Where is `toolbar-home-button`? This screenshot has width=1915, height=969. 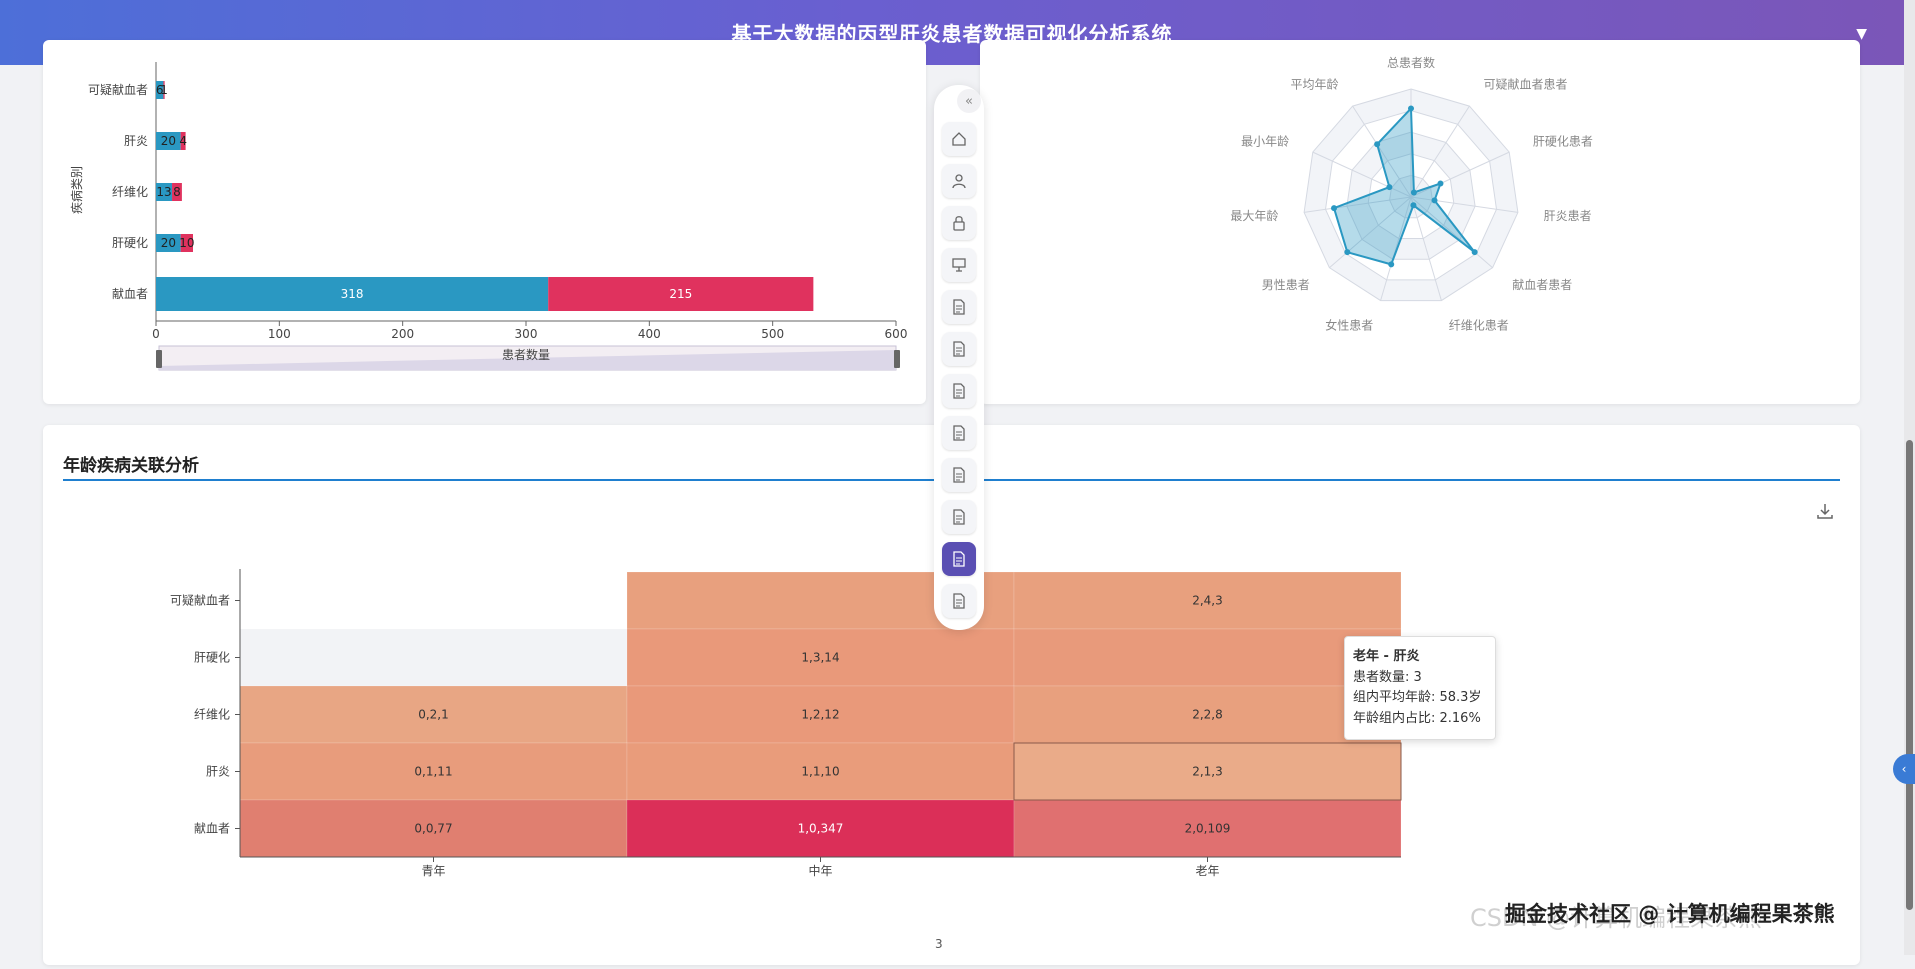 toolbar-home-button is located at coordinates (959, 139).